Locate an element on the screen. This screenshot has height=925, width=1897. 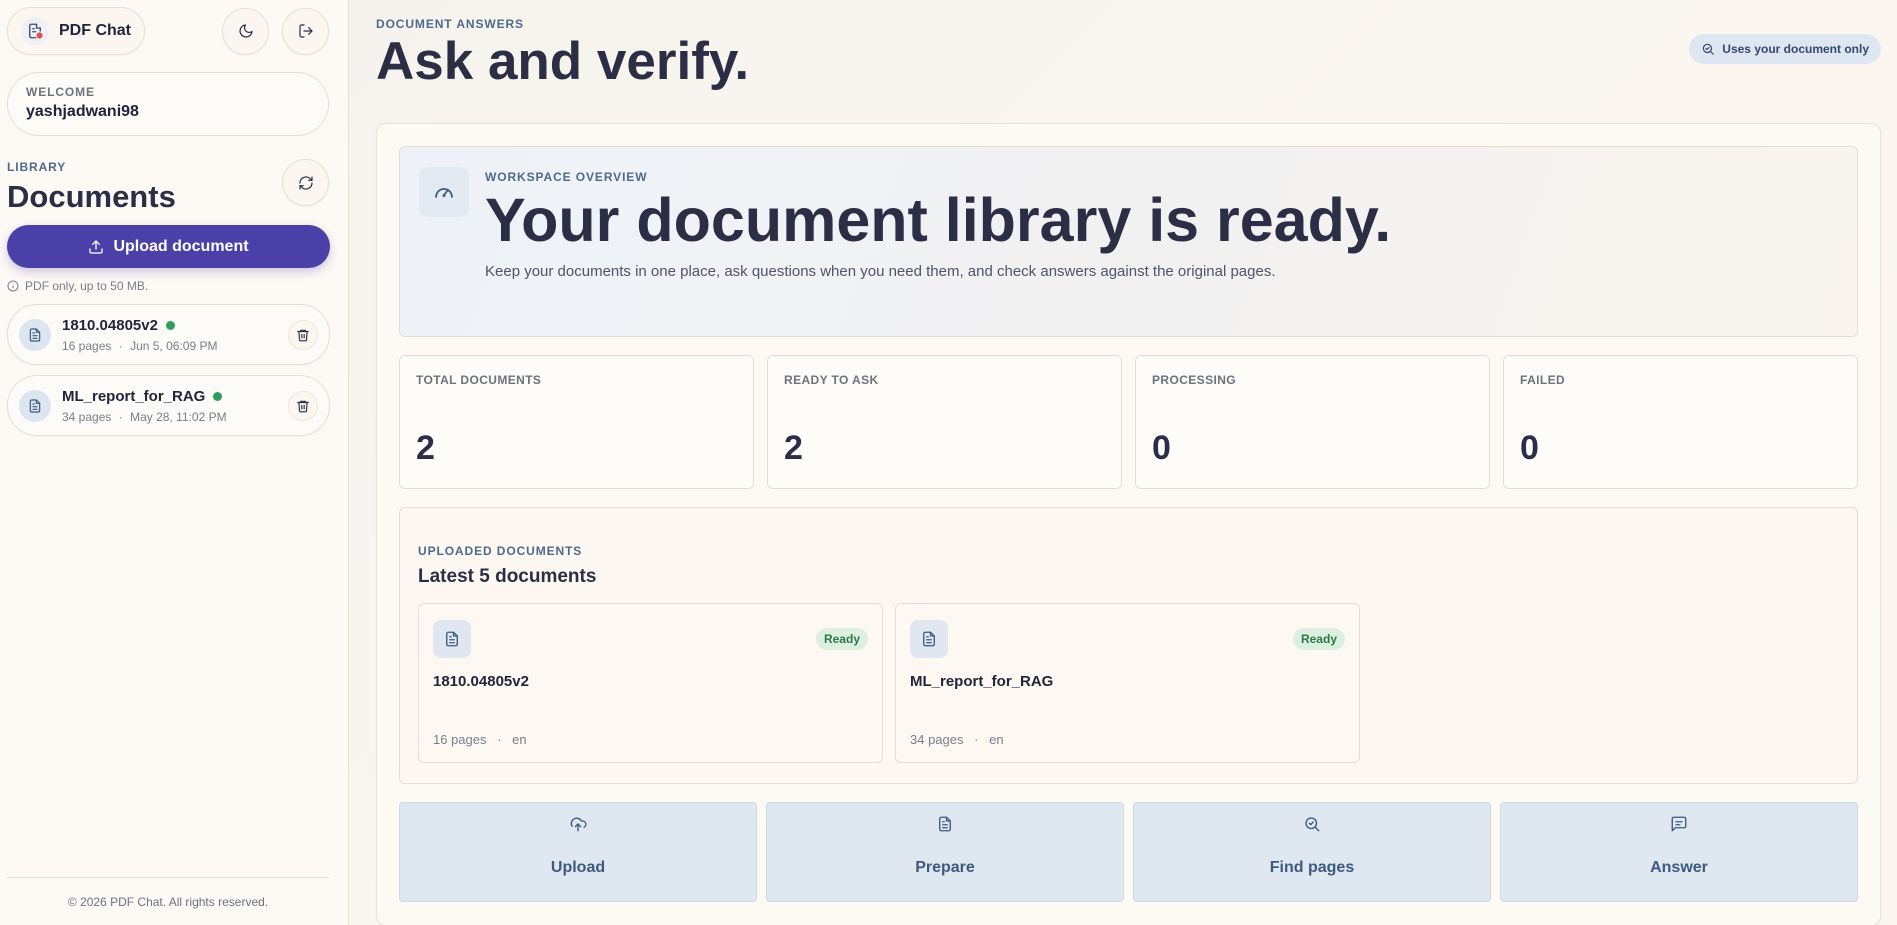
sidebar-header: PDF Chat is located at coordinates (168, 31).